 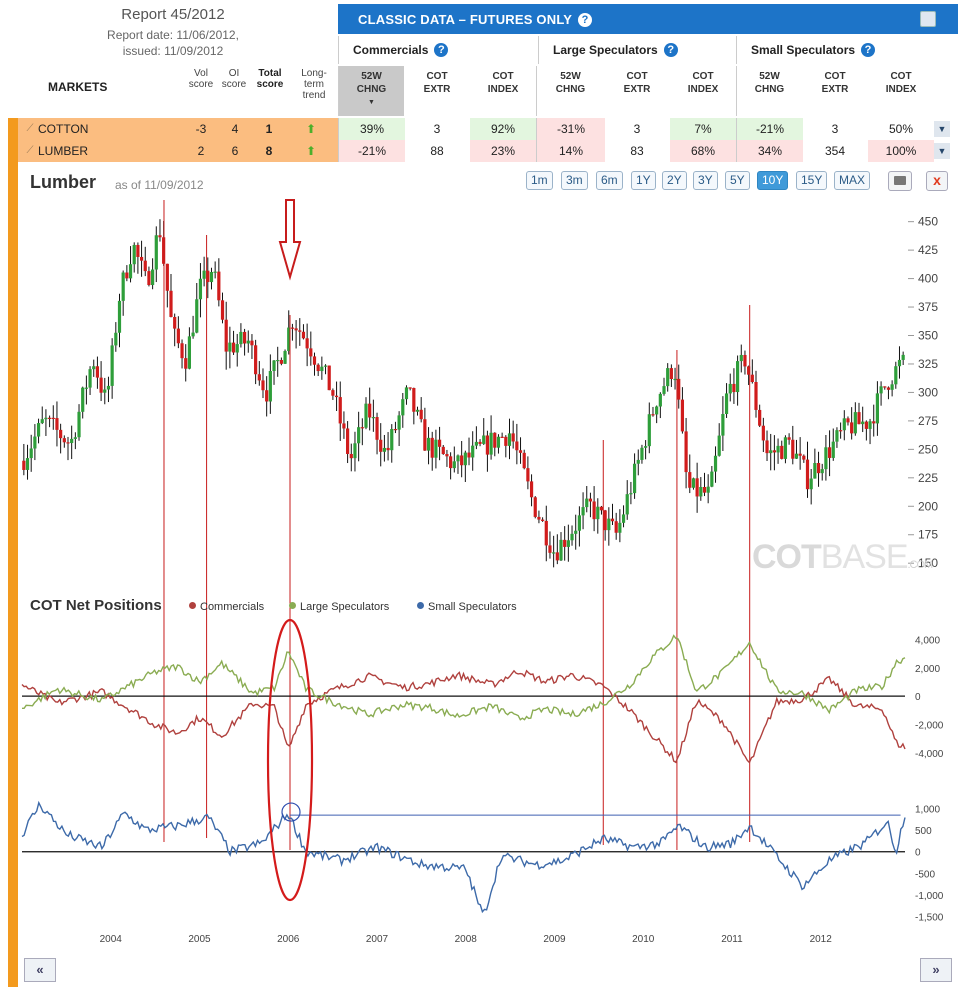 I want to click on y-tick-label: 1,000, so click(x=927, y=810).